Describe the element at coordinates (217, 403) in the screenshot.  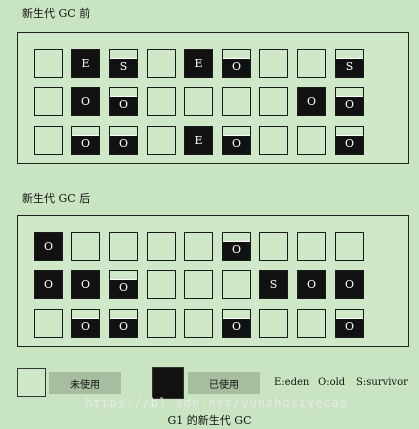
I see `watermark: https://bl sdn.net/yunzhosiyecao` at that location.